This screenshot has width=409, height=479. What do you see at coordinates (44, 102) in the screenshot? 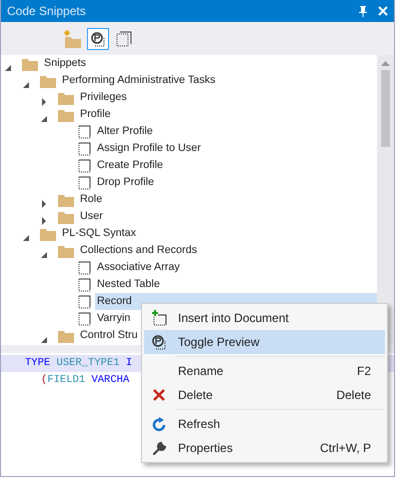
I see `expand-icon` at bounding box center [44, 102].